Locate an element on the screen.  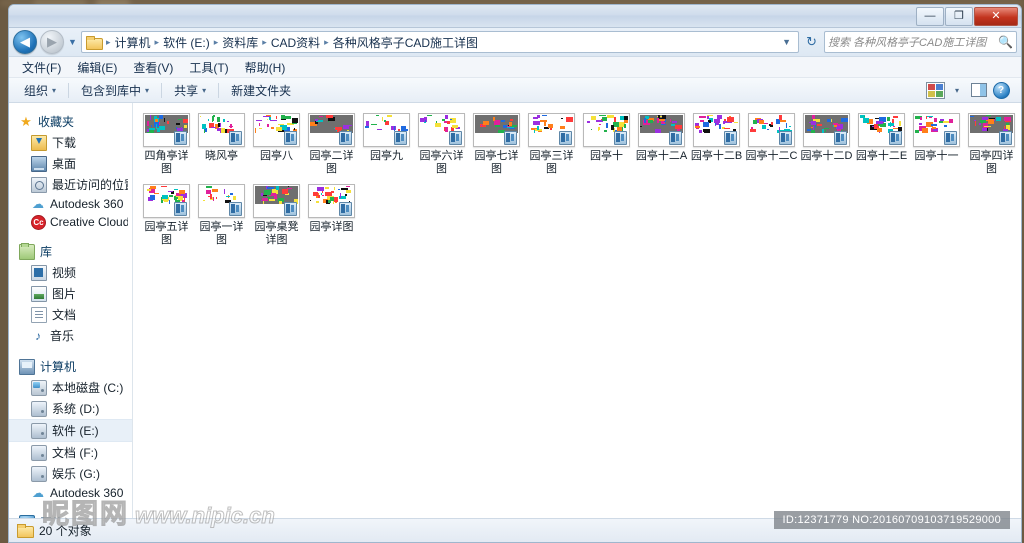
file-item: 晓风亭 is located at coordinates (221, 144).